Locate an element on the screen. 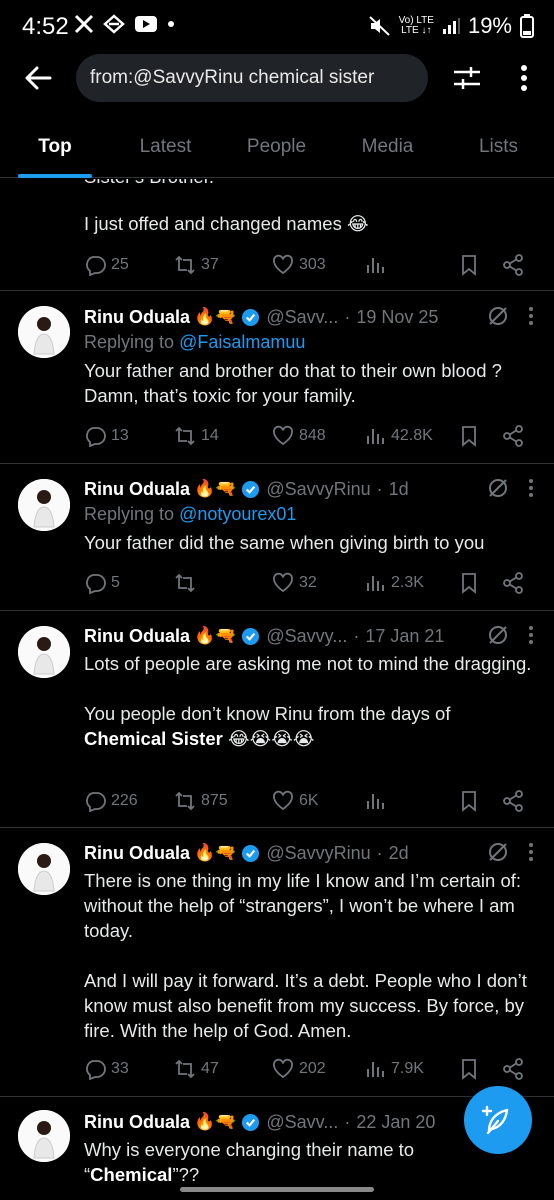 This screenshot has width=554, height=1200. tab-lists: Lists is located at coordinates (498, 148).